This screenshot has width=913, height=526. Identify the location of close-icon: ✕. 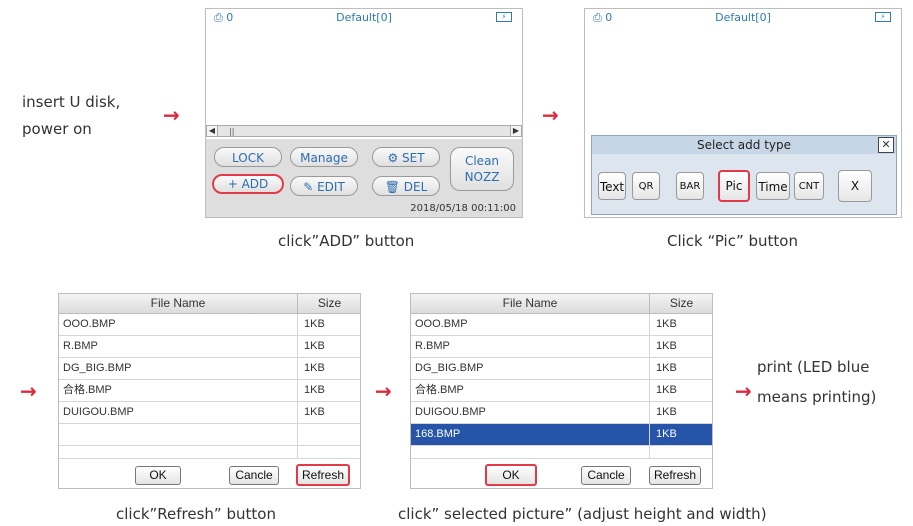
(886, 145).